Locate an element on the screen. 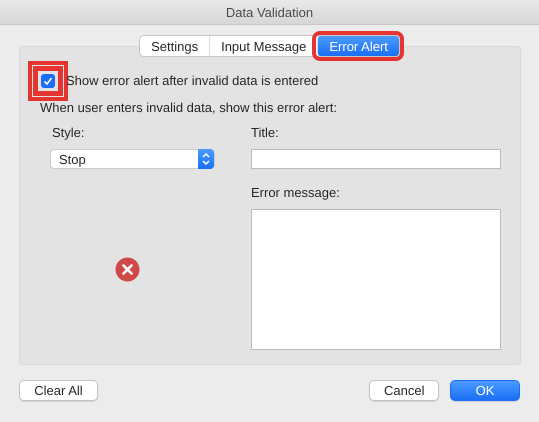  tab: Settings is located at coordinates (175, 46).